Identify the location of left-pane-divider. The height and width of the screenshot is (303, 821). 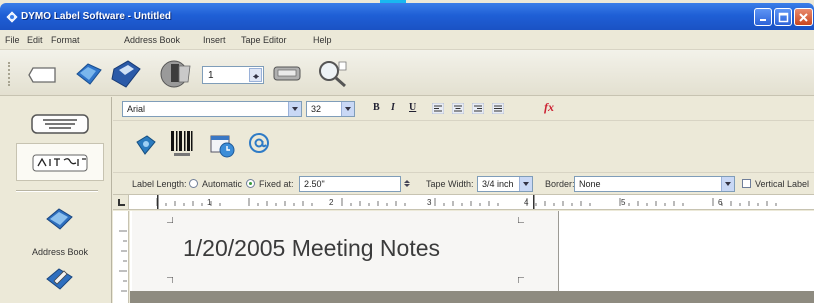
(57, 191).